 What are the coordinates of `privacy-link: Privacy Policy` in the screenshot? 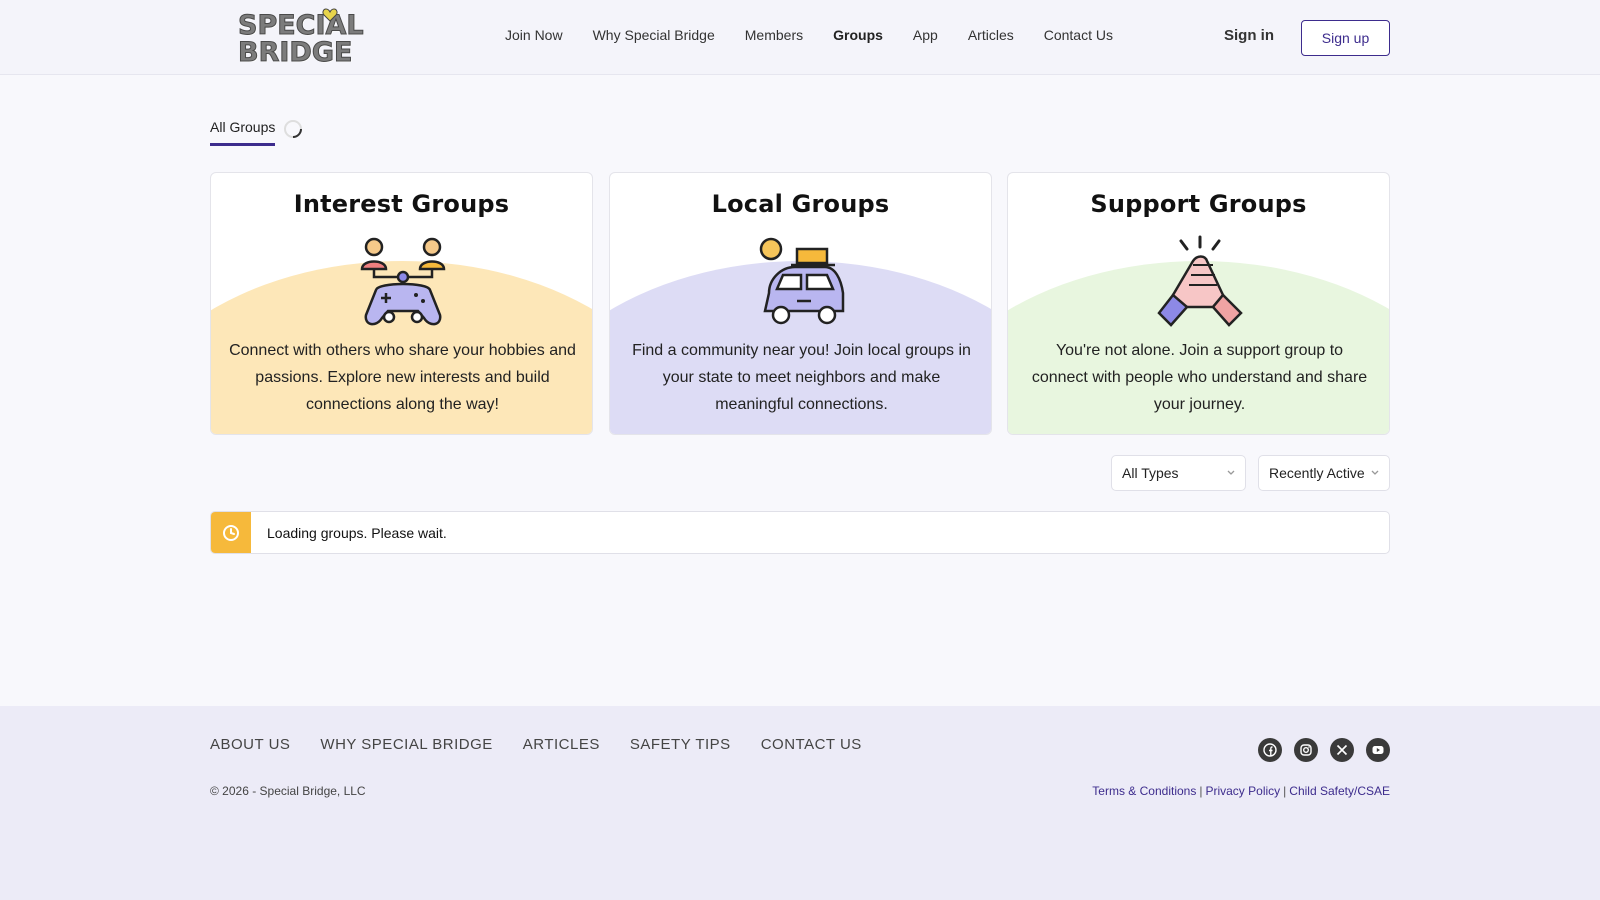 It's located at (1242, 791).